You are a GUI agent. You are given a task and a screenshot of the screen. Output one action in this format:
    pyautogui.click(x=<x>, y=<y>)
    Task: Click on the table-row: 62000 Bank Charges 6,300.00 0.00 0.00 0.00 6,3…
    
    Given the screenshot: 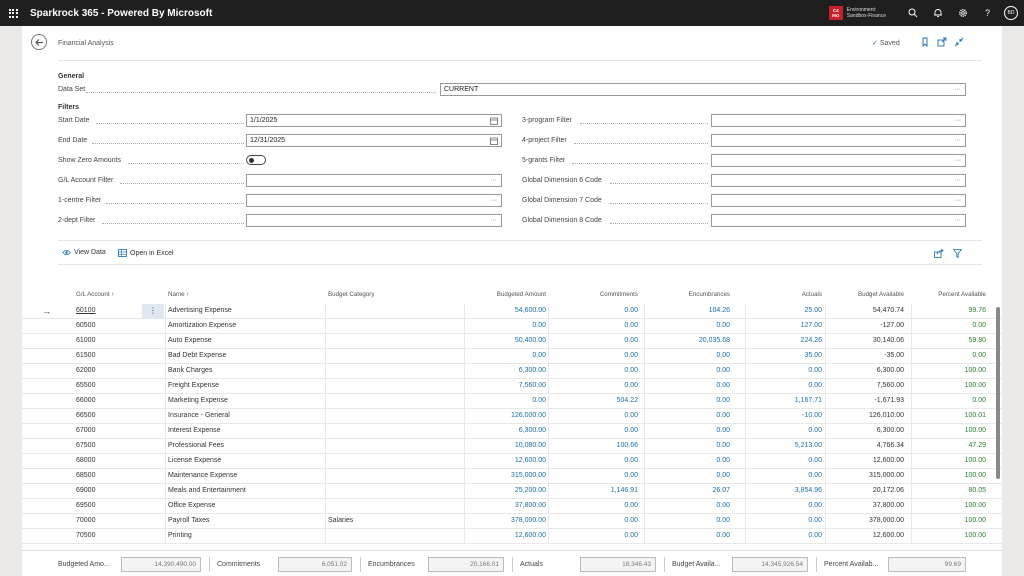 What is the action you would take?
    pyautogui.click(x=512, y=371)
    